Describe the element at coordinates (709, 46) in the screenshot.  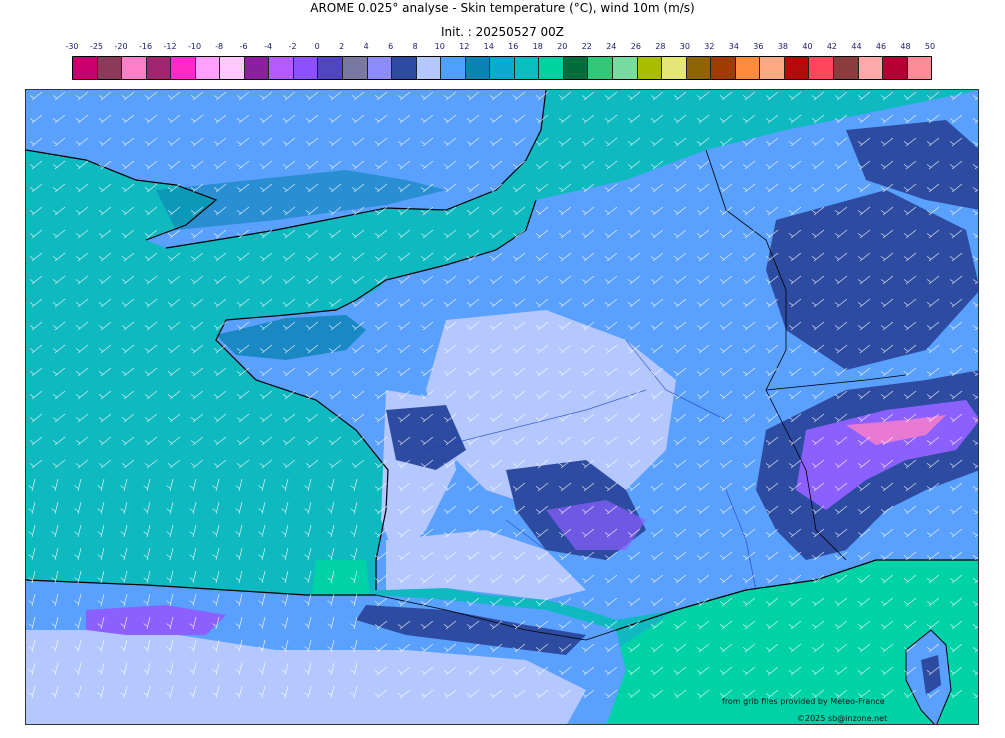
I see `legend-label: 32` at that location.